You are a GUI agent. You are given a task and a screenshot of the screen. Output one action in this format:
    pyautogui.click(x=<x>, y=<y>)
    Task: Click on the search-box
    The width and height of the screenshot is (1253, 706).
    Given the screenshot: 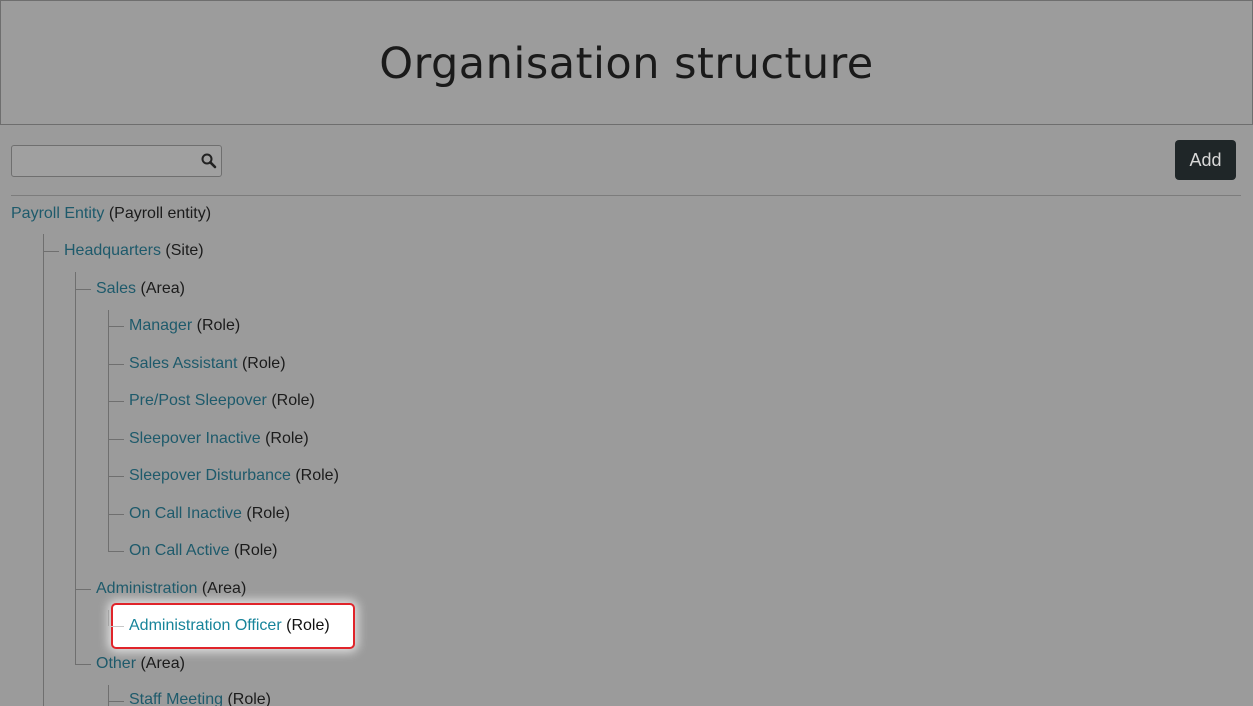 What is the action you would take?
    pyautogui.click(x=116, y=161)
    